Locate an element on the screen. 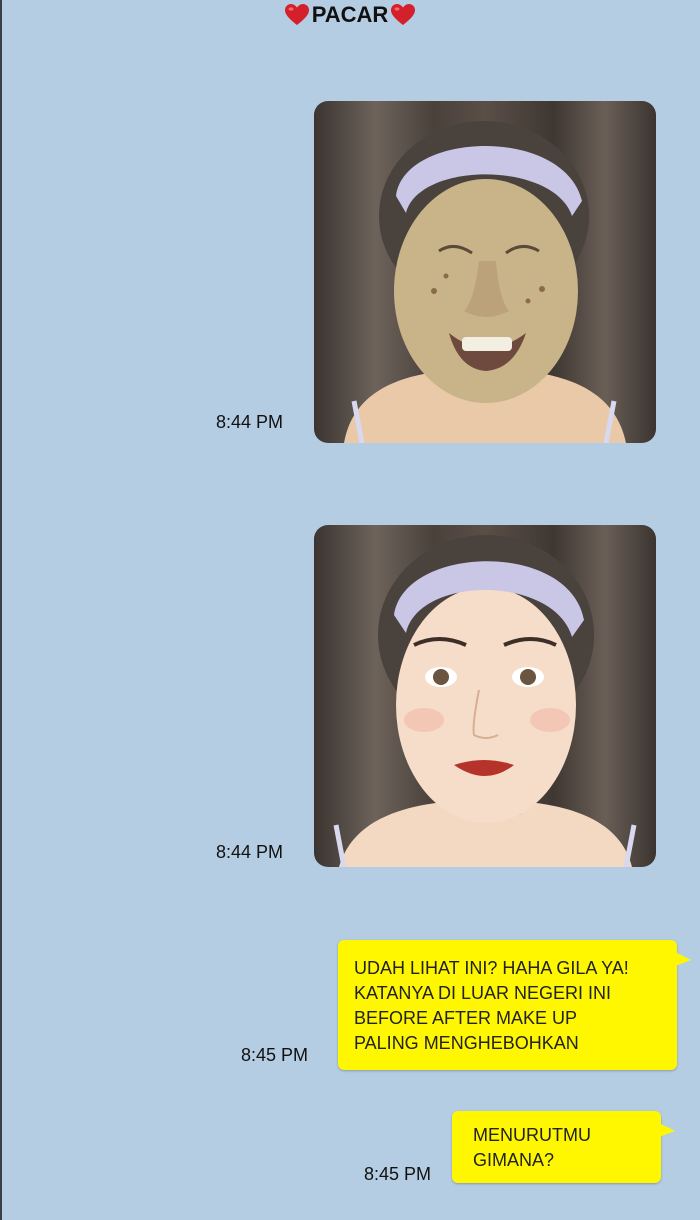 This screenshot has height=1220, width=700. chat-title: PACAR is located at coordinates (350, 15).